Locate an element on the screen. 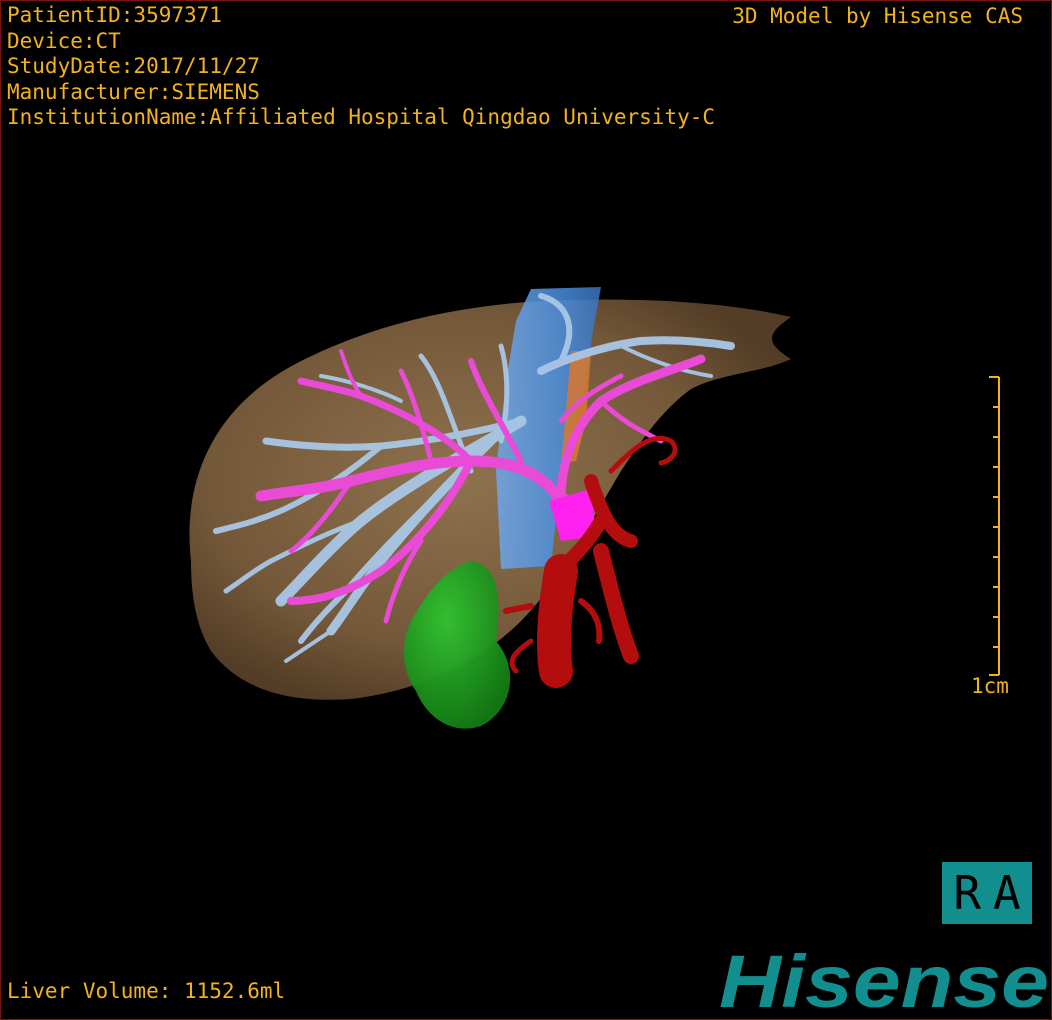 This screenshot has height=1020, width=1052. brand-name: Hisense is located at coordinates (884, 981).